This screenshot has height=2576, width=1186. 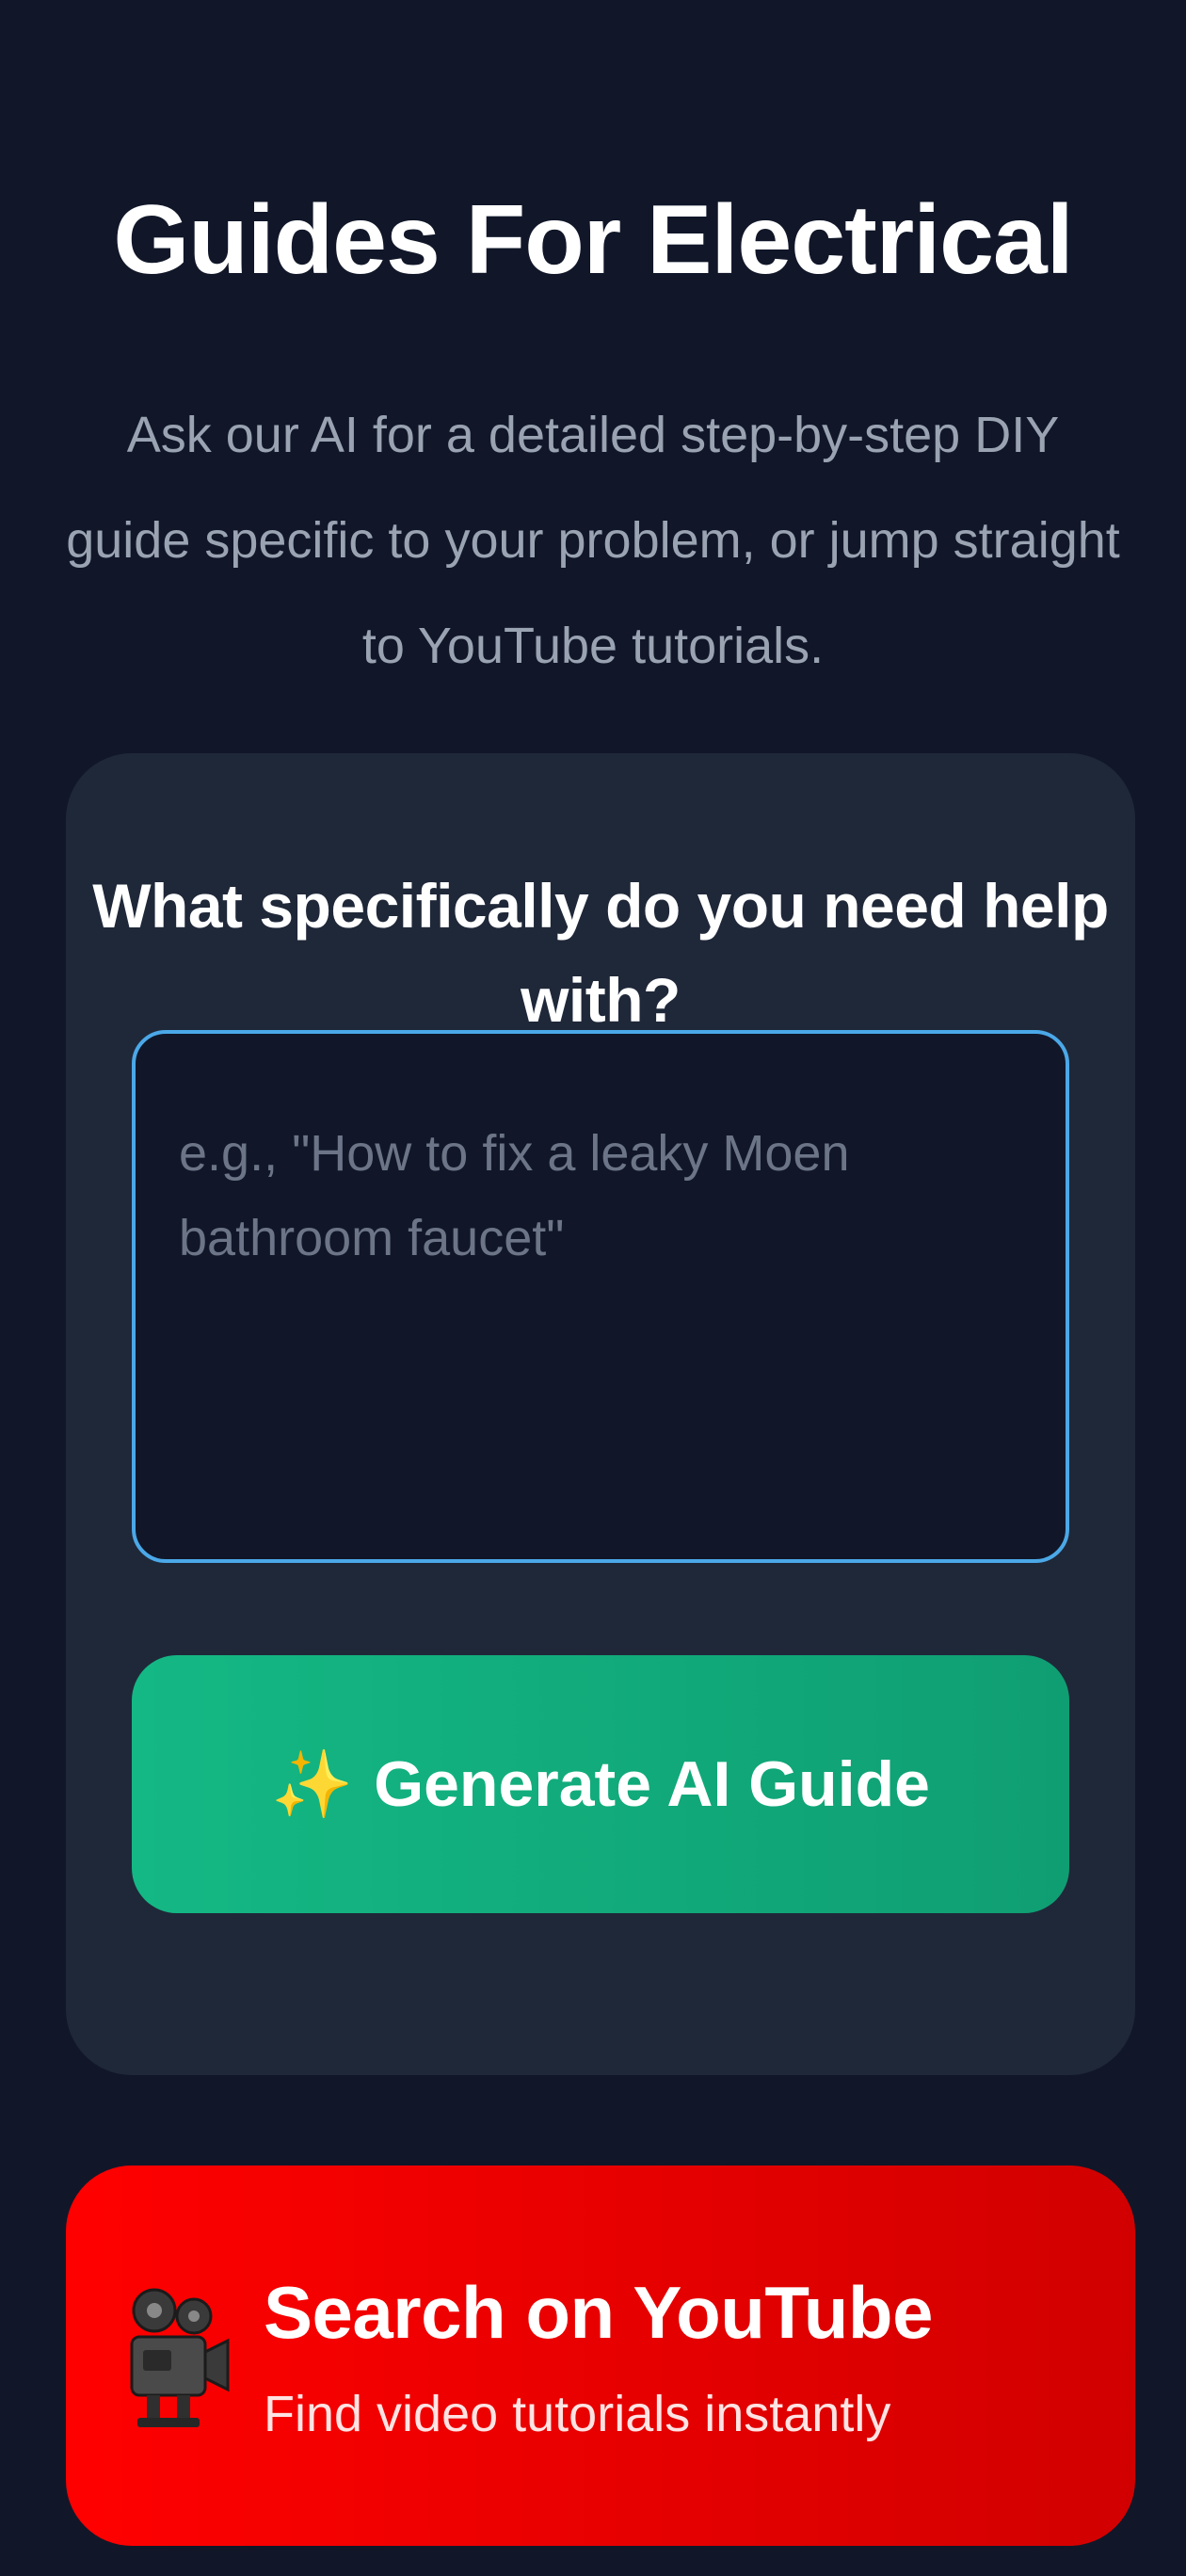 I want to click on page-title: Guides For Electrical, so click(x=593, y=240).